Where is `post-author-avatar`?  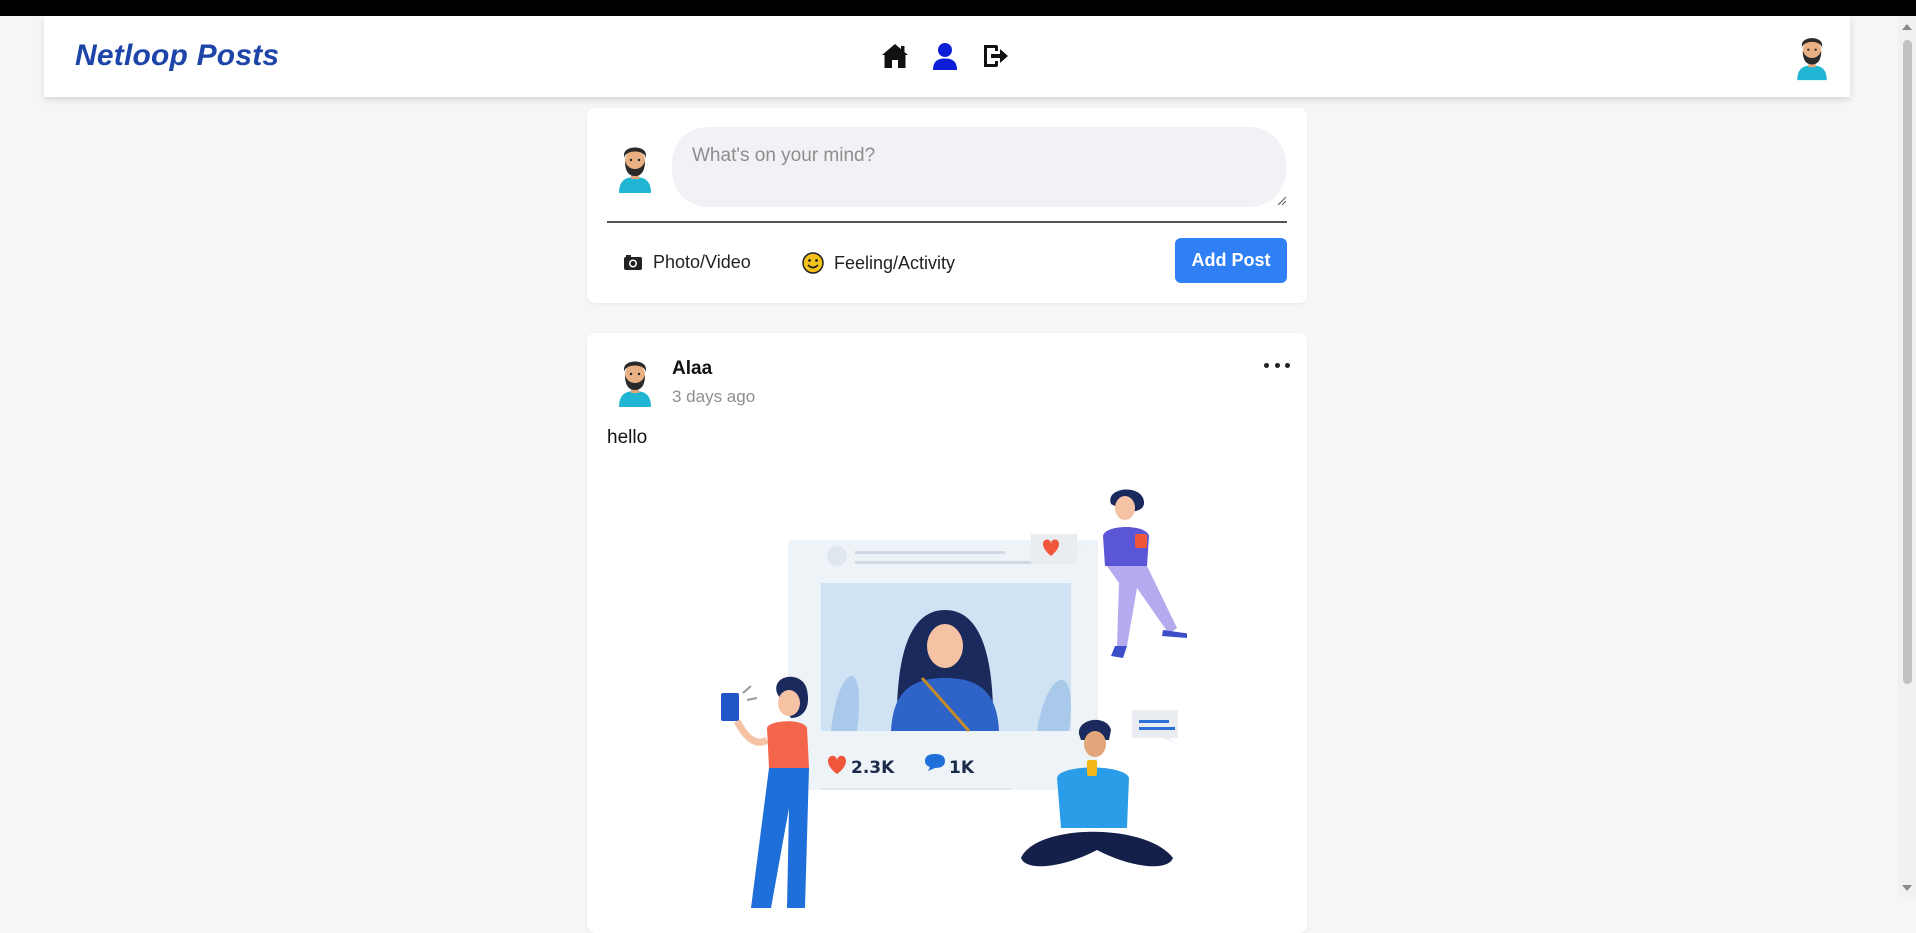
post-author-avatar is located at coordinates (635, 383).